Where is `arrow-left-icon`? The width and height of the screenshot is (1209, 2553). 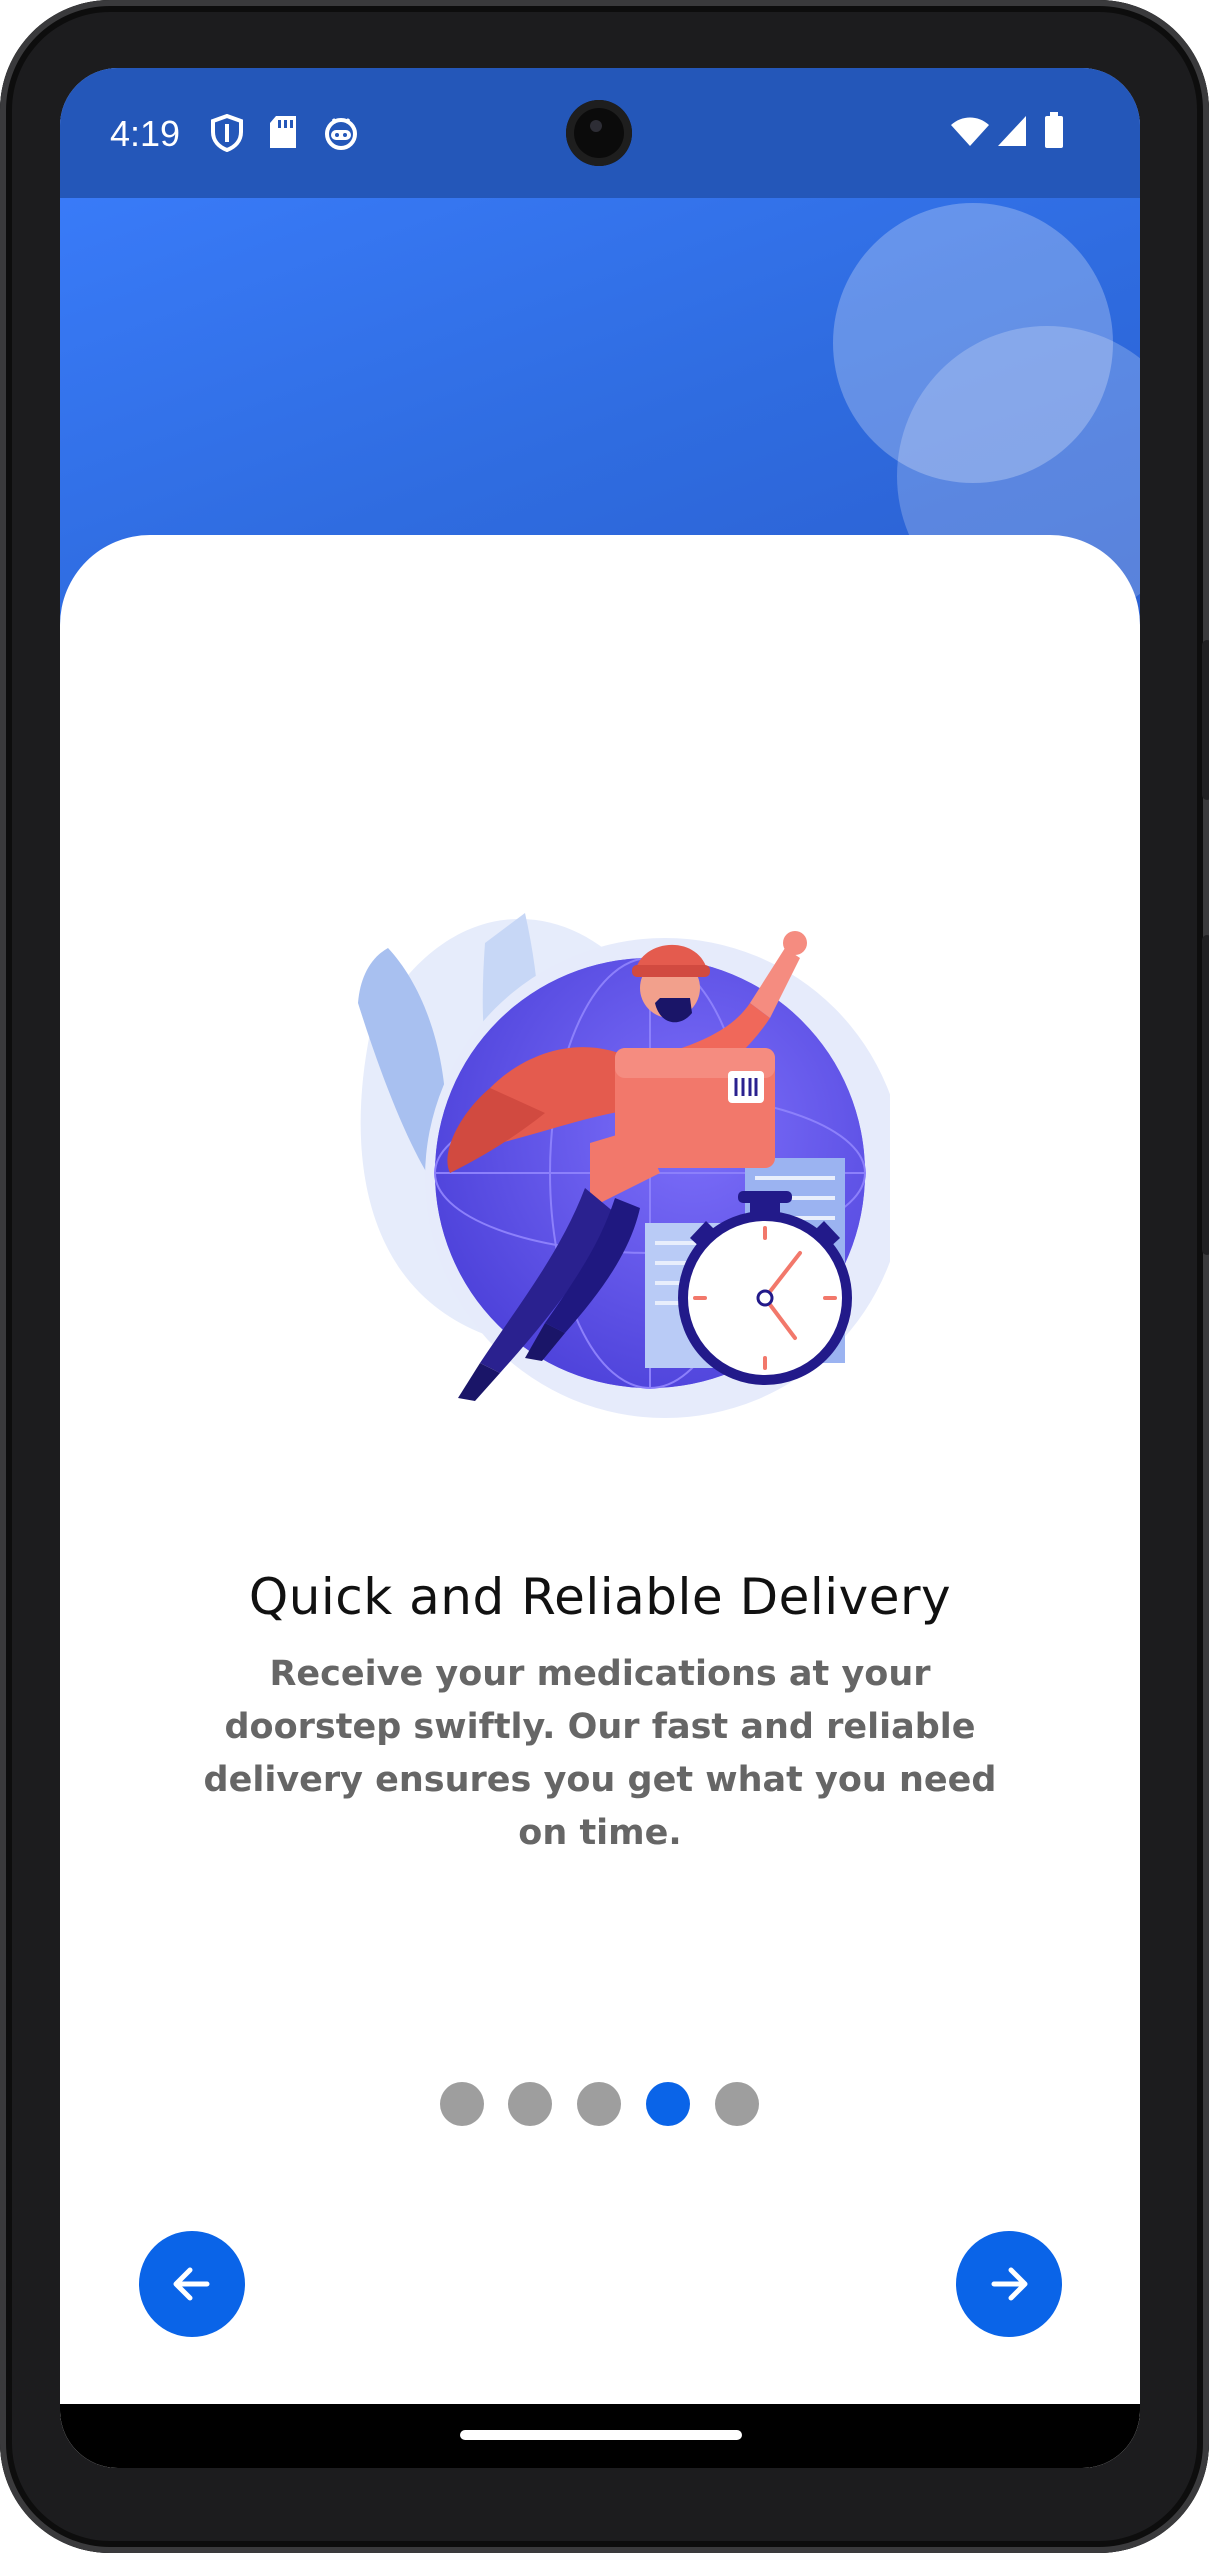 arrow-left-icon is located at coordinates (191, 2284).